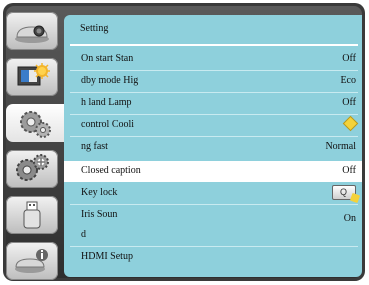  Describe the element at coordinates (35, 146) in the screenshot. I see `sidebar` at that location.